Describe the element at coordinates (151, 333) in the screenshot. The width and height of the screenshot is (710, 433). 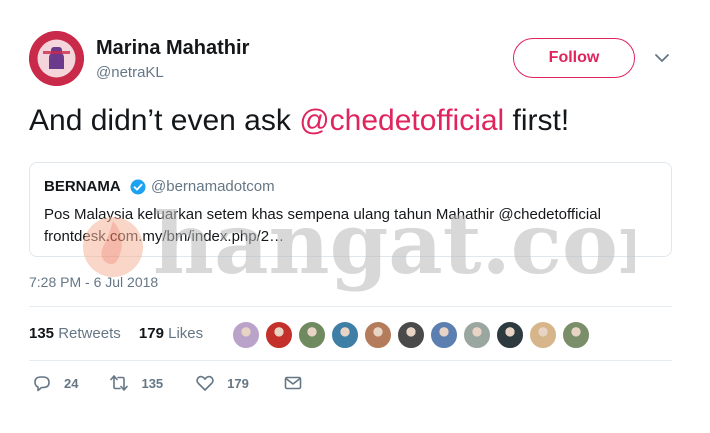
I see `likes-count: 179` at that location.